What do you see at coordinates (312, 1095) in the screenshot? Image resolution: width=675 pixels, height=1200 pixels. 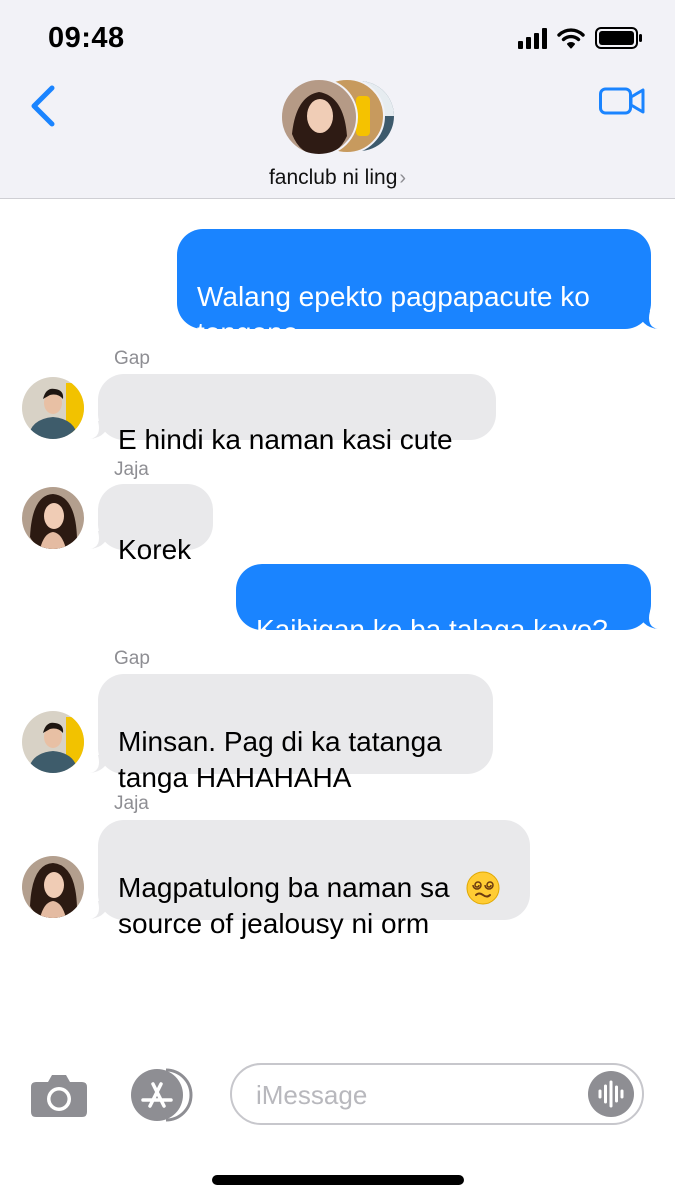 I see `message-input-placeholder: iMessage` at bounding box center [312, 1095].